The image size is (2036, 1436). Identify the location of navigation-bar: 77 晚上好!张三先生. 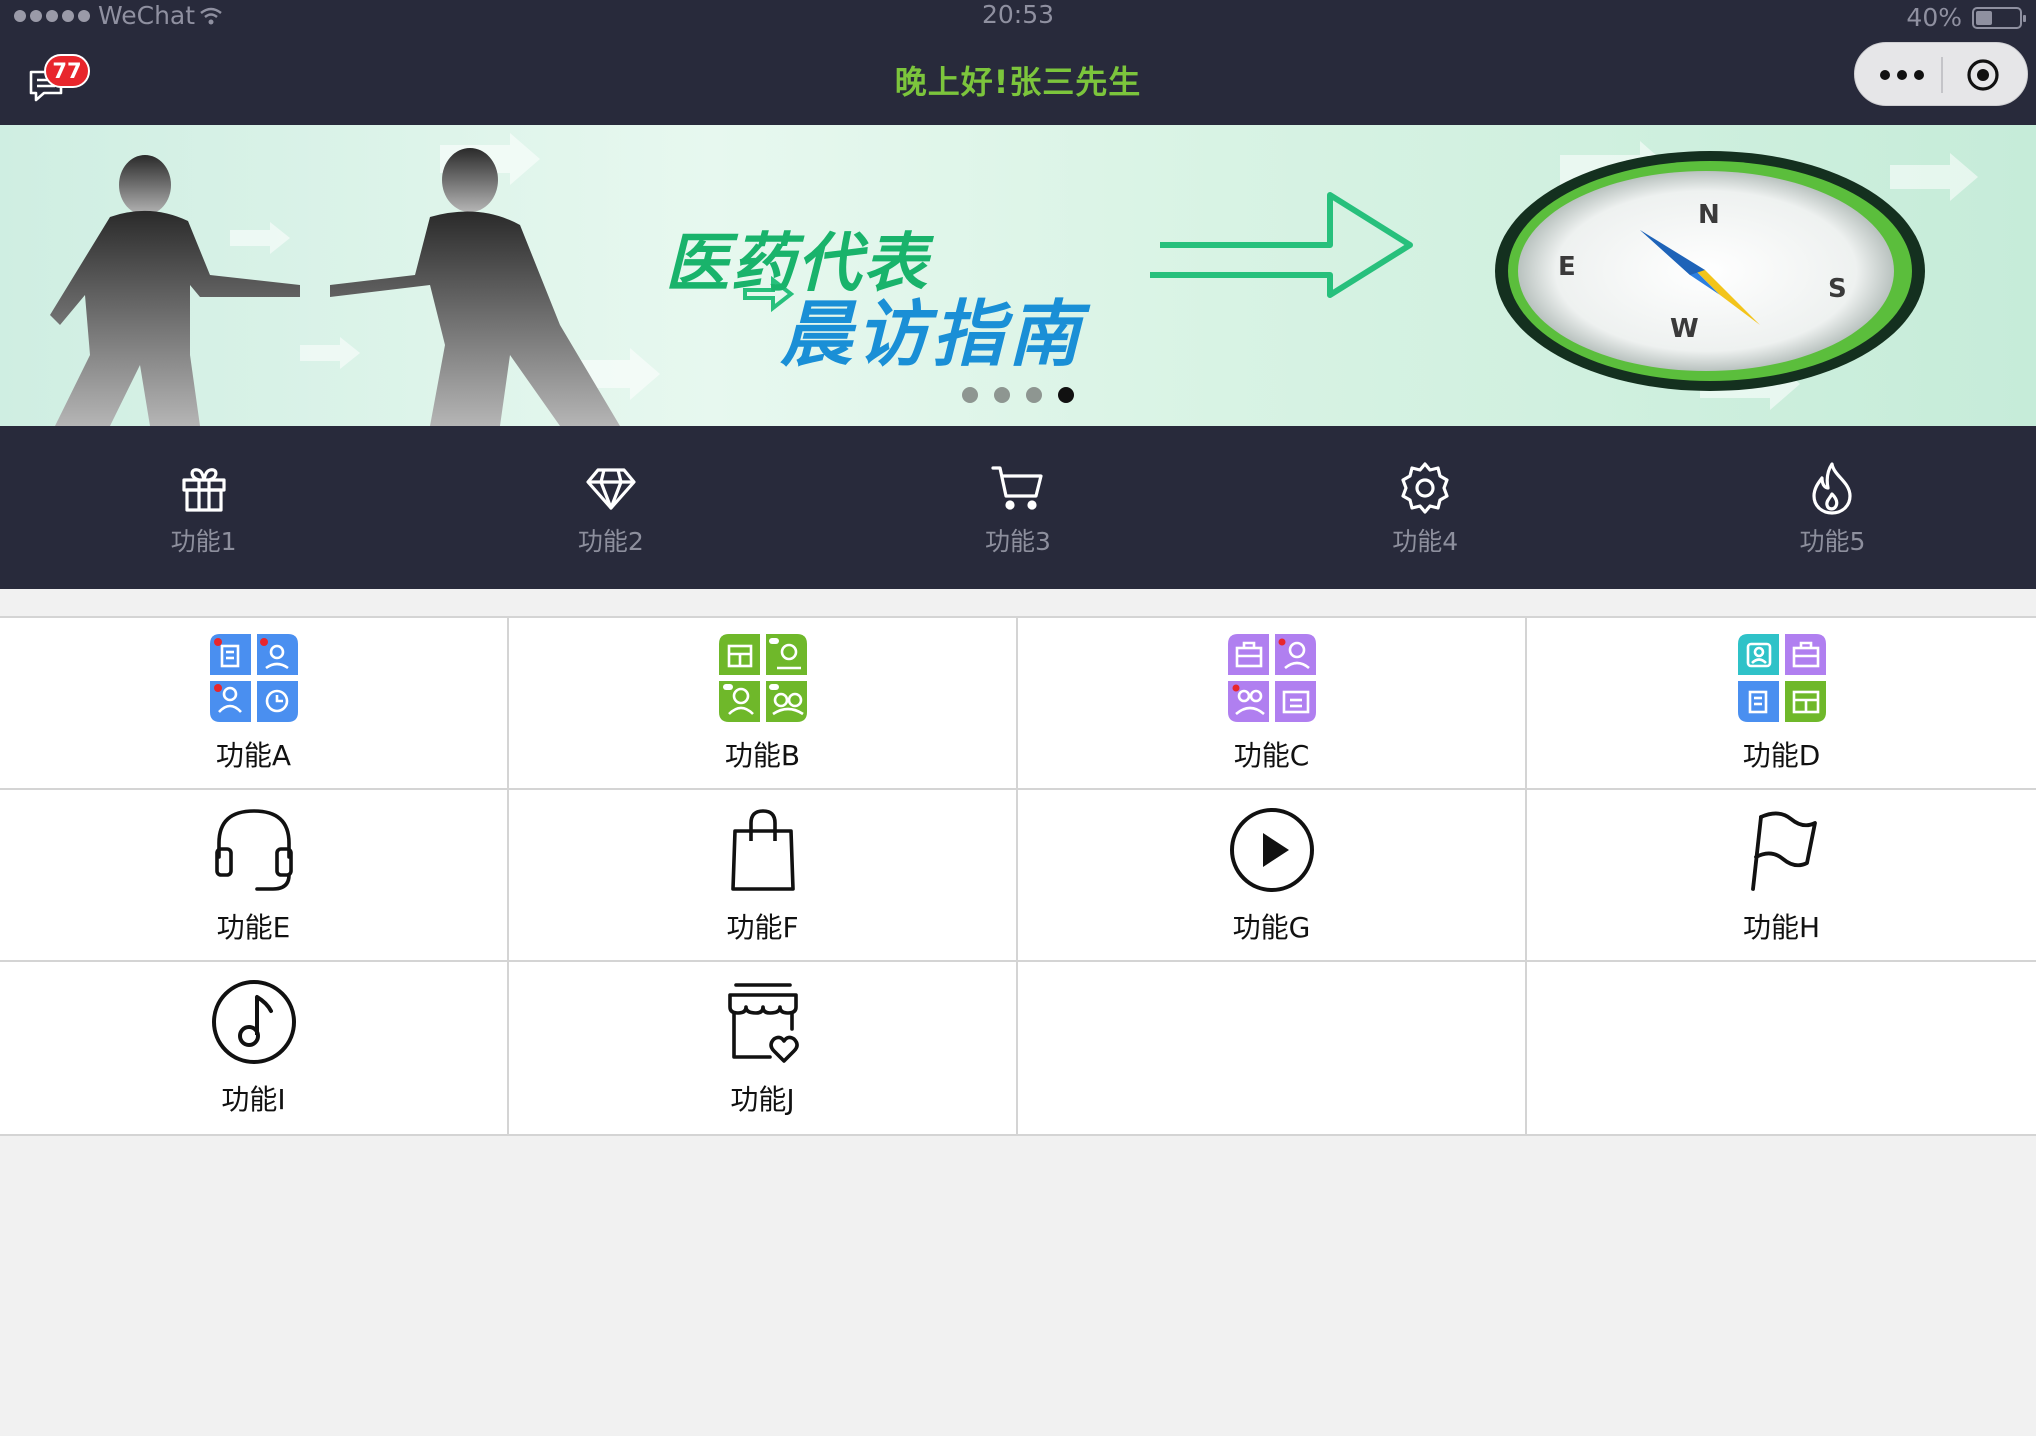
(1018, 78).